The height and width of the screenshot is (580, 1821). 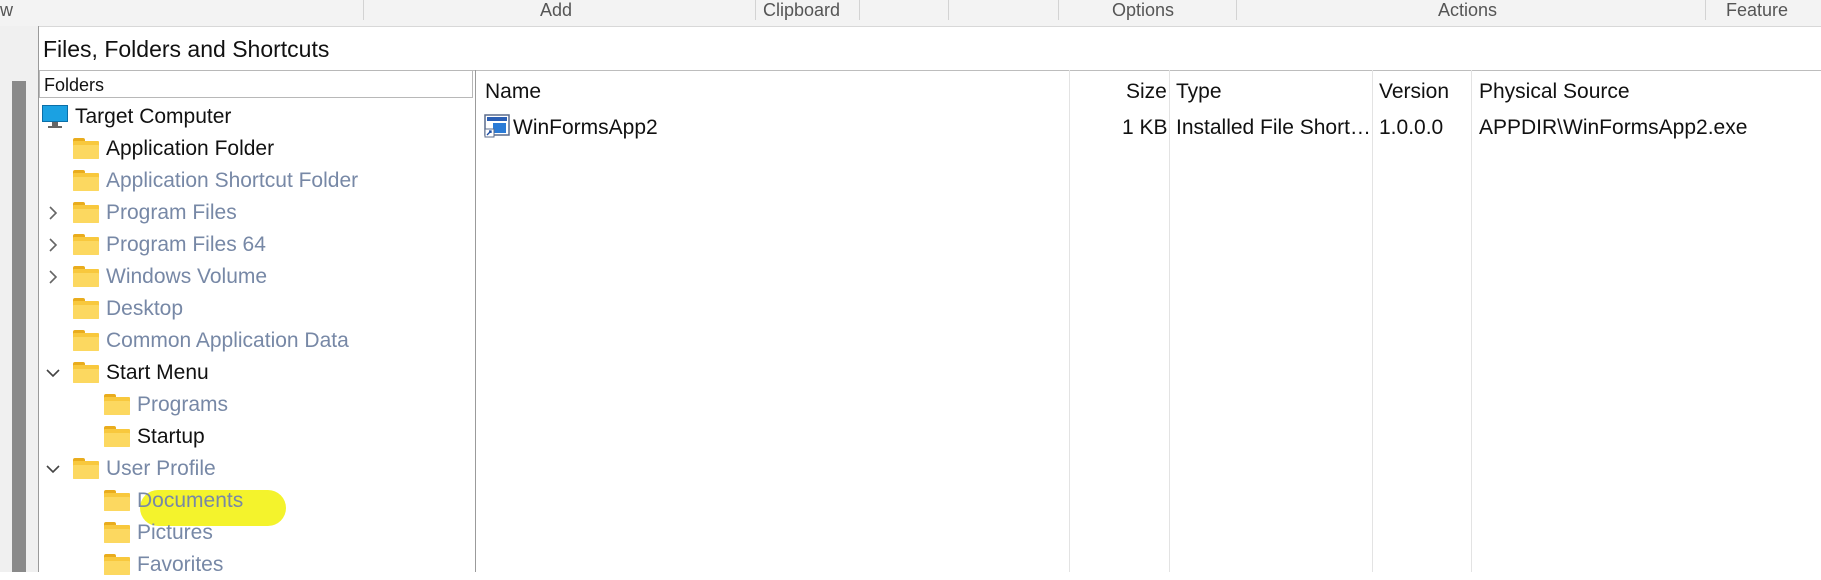 I want to click on tree-item-common-application-data: Common Application Data, so click(x=211, y=341).